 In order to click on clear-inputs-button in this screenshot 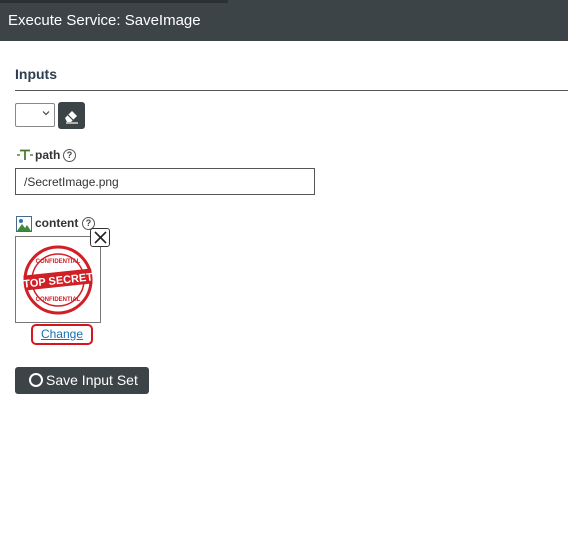, I will do `click(71, 115)`.